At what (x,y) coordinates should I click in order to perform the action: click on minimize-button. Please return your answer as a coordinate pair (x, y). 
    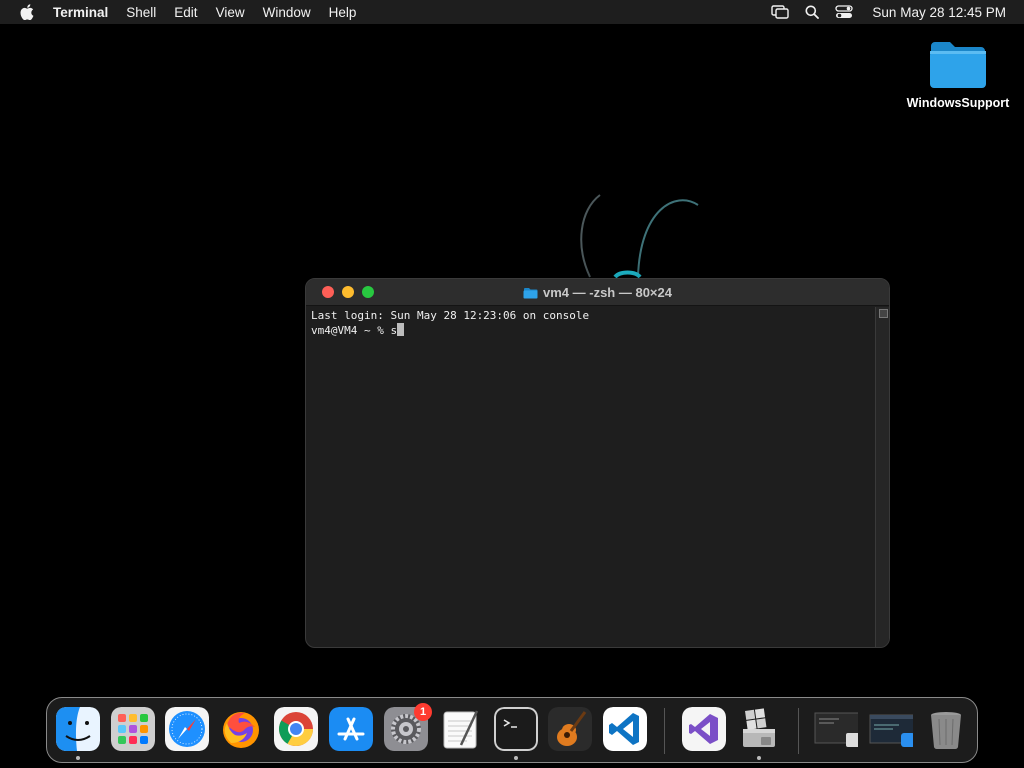
    Looking at the image, I should click on (348, 292).